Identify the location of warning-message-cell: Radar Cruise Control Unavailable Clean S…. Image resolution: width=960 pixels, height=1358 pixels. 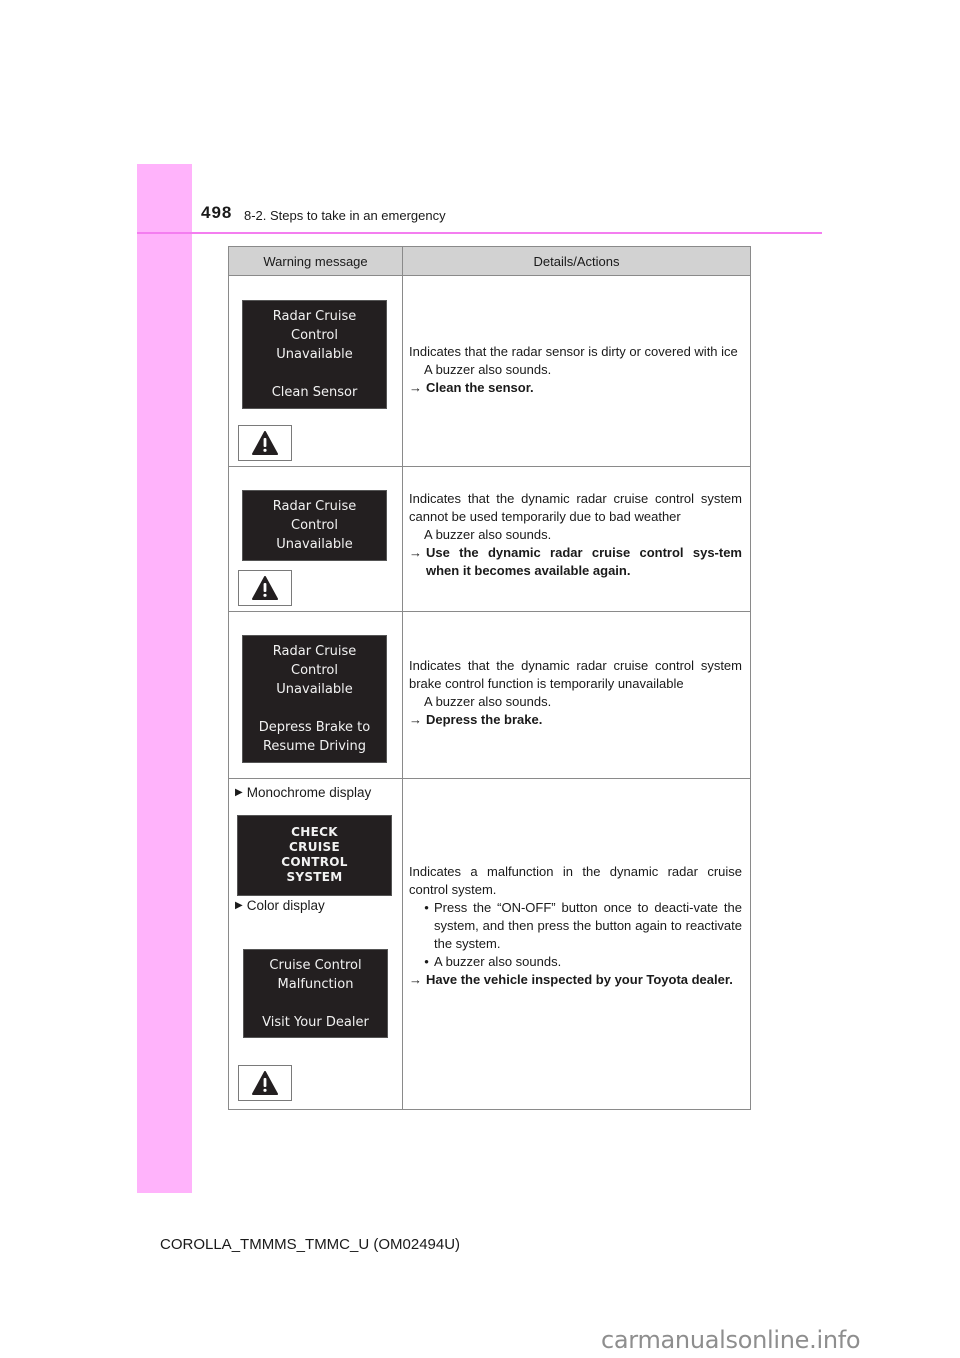
(315, 371).